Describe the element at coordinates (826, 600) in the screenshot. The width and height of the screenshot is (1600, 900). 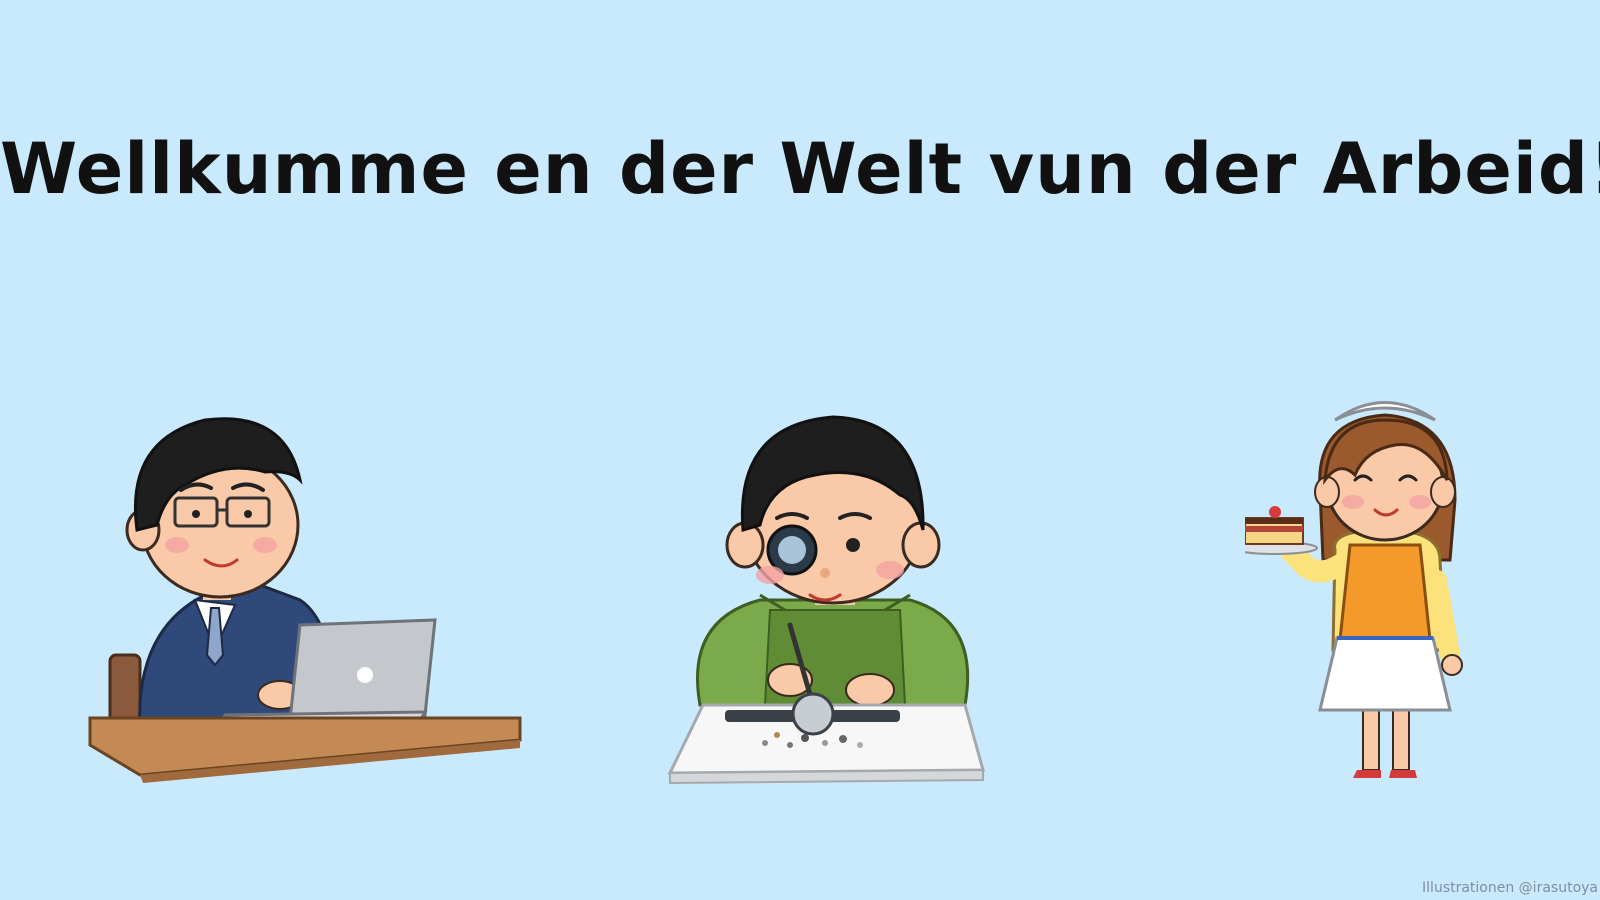
I see `jeweler-with-loupe-illustration` at that location.